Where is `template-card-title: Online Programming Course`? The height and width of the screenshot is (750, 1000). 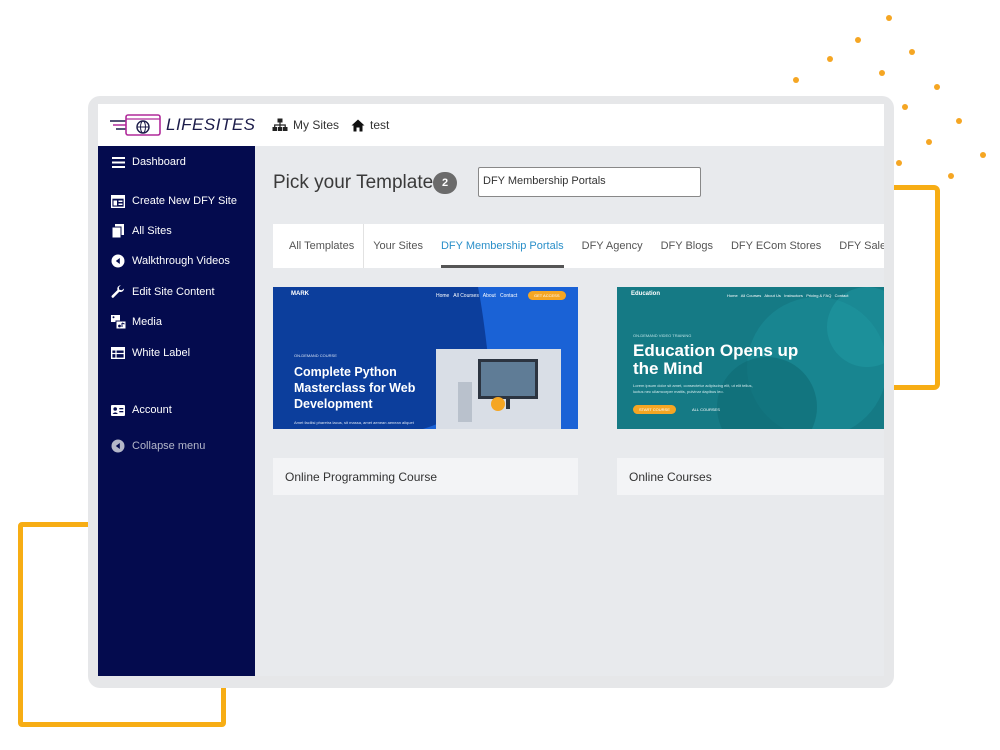
template-card-title: Online Programming Course is located at coordinates (425, 476).